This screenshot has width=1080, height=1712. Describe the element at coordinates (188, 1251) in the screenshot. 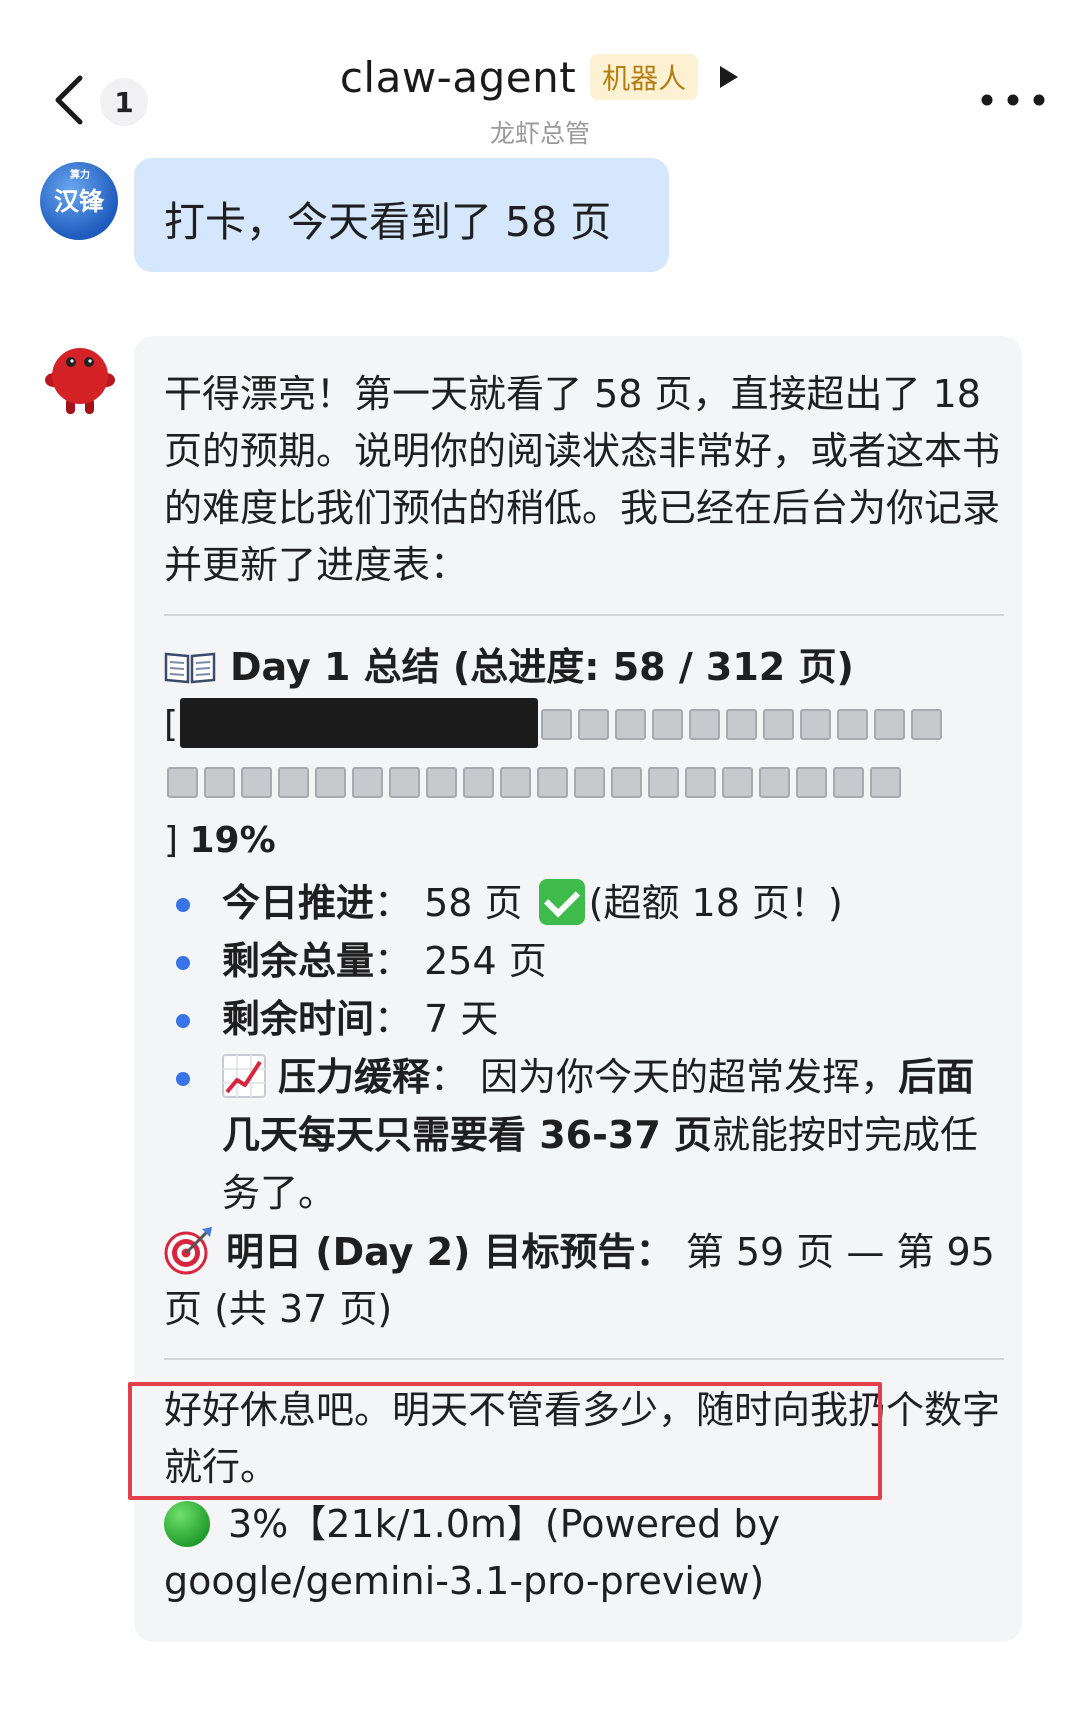

I see `target-icon` at that location.